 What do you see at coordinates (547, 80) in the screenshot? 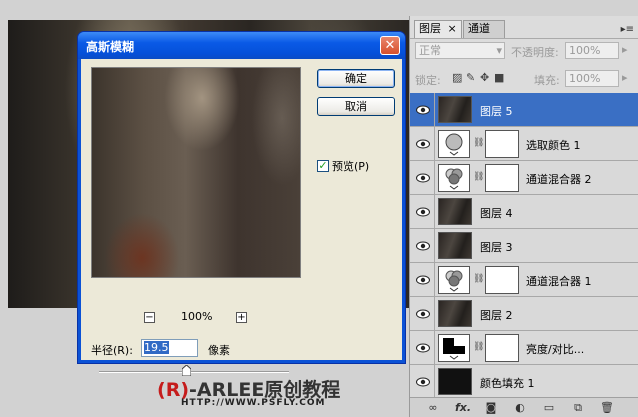
I see `fill-label: 填充:` at bounding box center [547, 80].